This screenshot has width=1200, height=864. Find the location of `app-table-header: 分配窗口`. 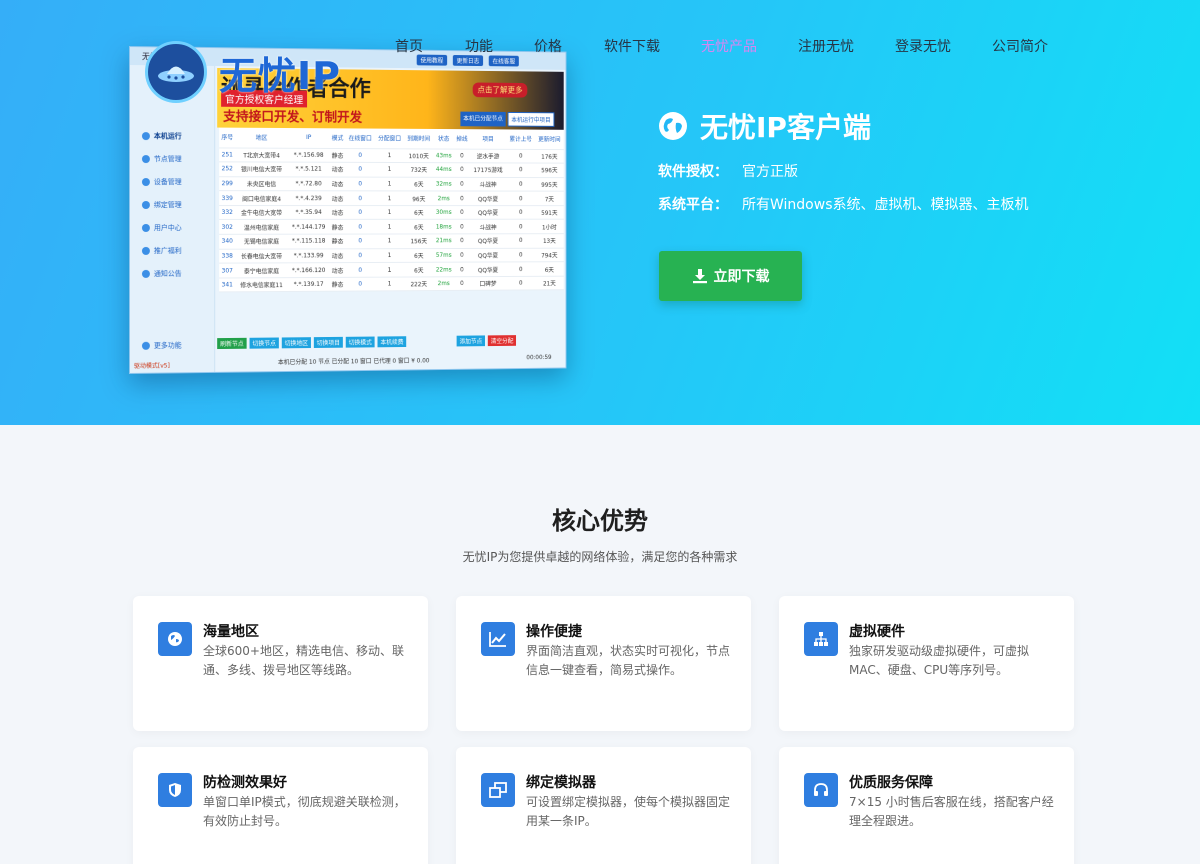

app-table-header: 分配窗口 is located at coordinates (389, 138).